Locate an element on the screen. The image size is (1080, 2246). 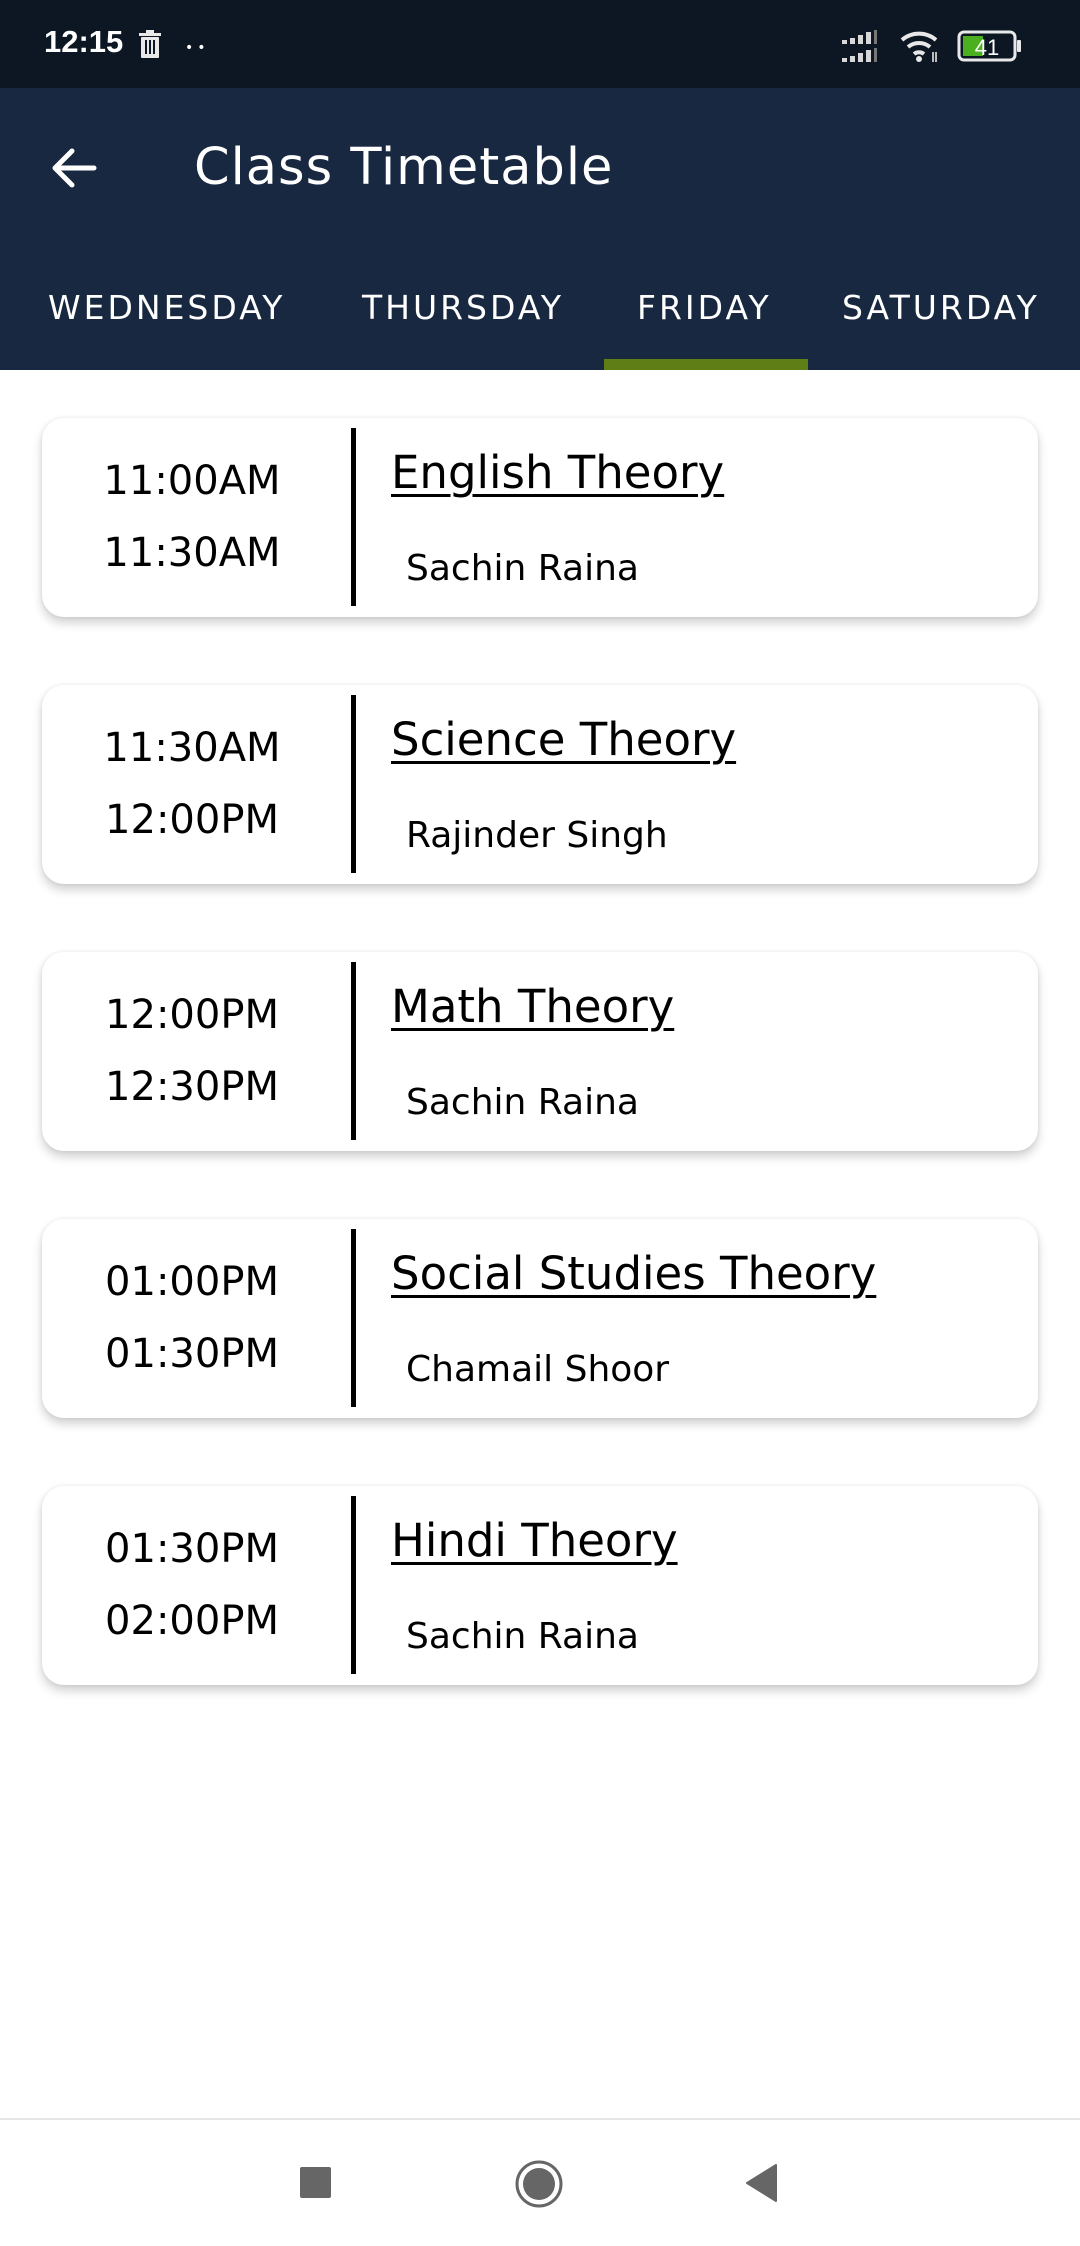
tab-thursday: THURSDAY is located at coordinates (463, 307).